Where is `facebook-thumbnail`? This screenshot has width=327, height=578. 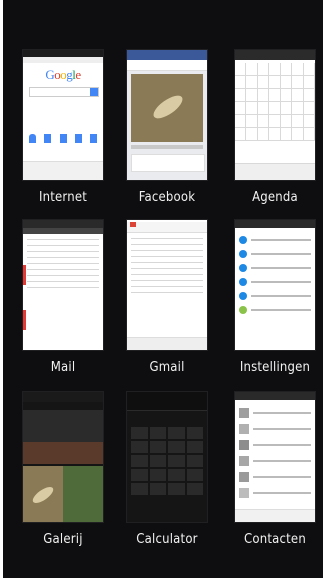
facebook-thumbnail is located at coordinates (167, 115).